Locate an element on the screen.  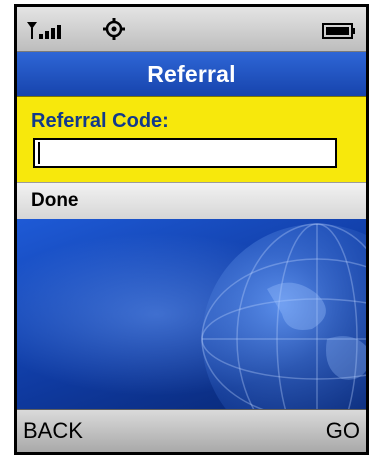
text-caret is located at coordinates (39, 153).